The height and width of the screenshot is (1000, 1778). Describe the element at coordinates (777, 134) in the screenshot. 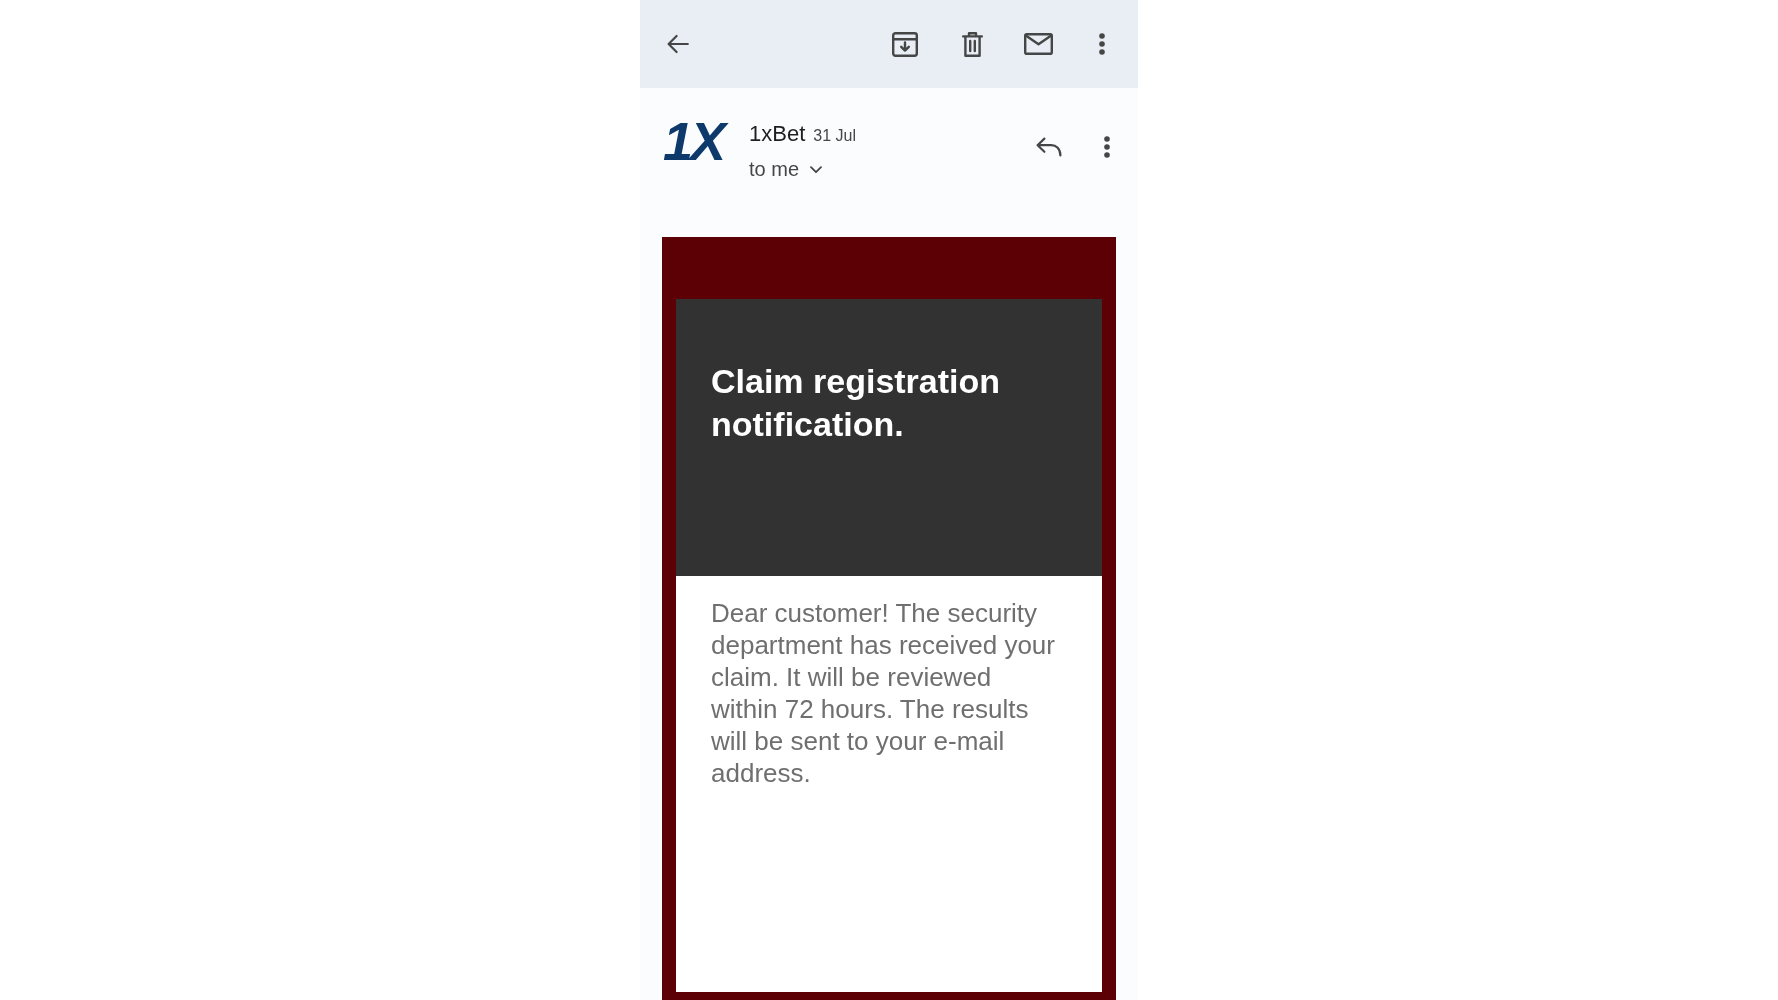

I see `sender-name: 1xBet` at that location.